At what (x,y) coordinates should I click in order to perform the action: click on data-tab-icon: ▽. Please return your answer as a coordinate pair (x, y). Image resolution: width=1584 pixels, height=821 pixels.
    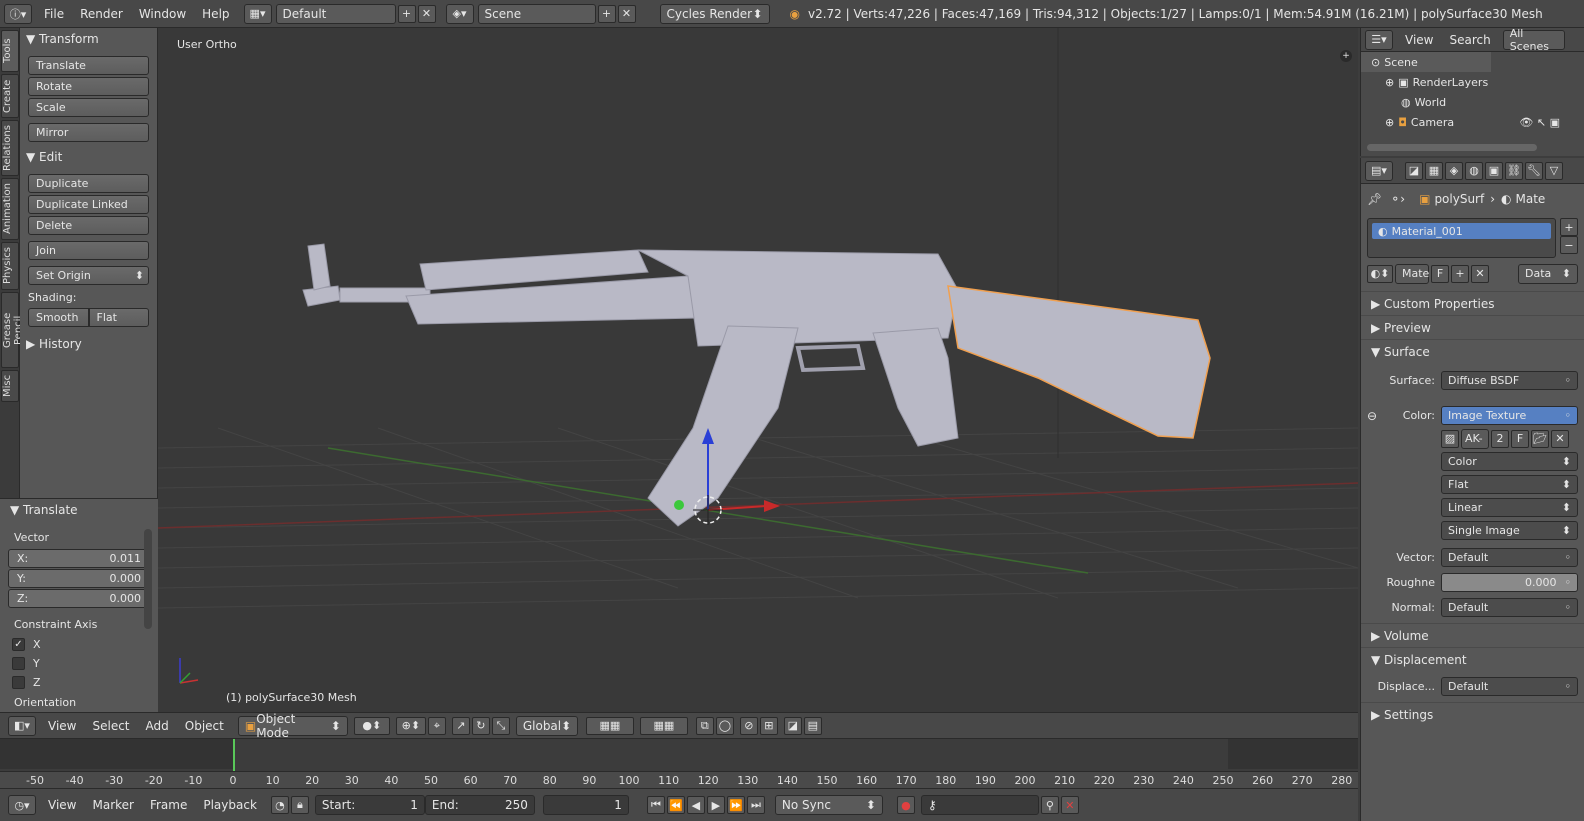
    Looking at the image, I should click on (1554, 170).